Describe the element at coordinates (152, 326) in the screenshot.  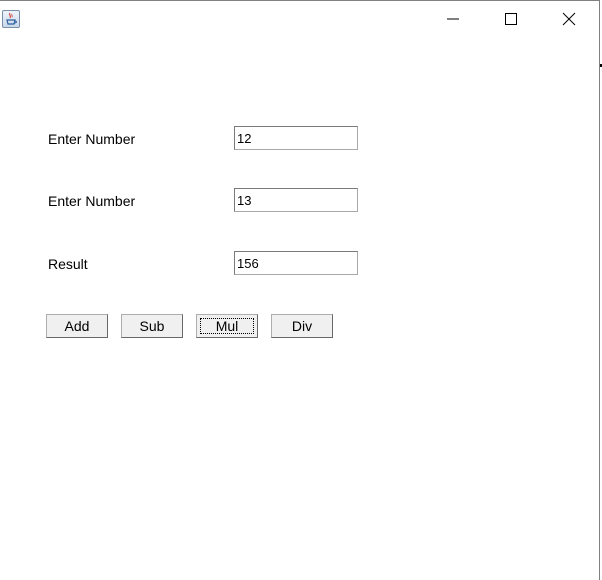
I see `sub-button: Sub` at that location.